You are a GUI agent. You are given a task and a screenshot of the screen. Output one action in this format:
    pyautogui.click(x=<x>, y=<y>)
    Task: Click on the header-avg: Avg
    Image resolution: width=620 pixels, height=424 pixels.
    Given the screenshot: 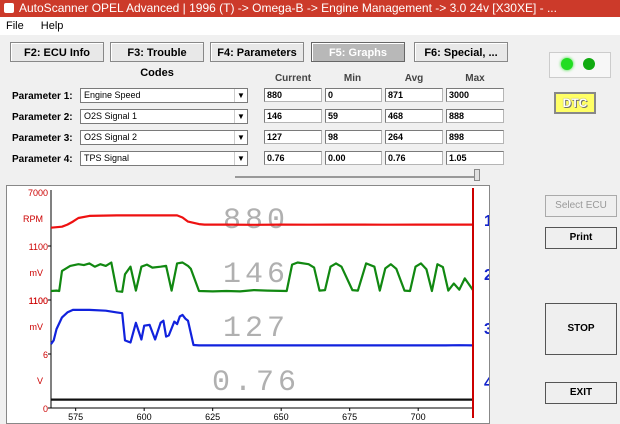 What is the action you would take?
    pyautogui.click(x=414, y=78)
    